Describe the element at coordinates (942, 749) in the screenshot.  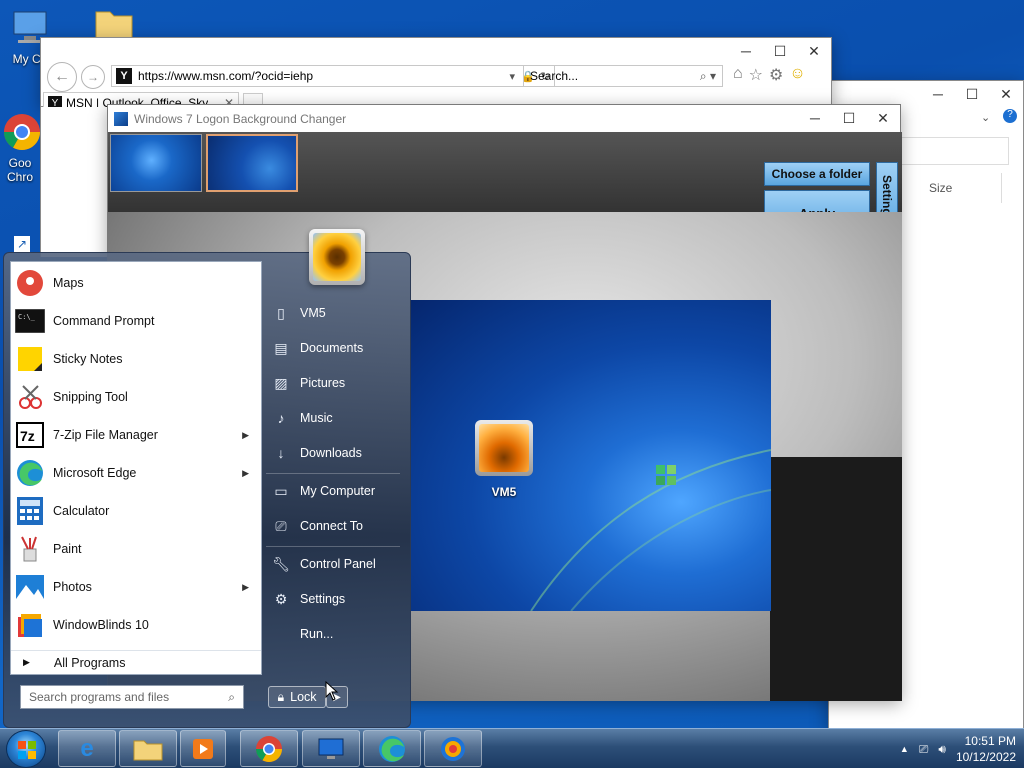
I see `volume-icon: 🔊︎` at that location.